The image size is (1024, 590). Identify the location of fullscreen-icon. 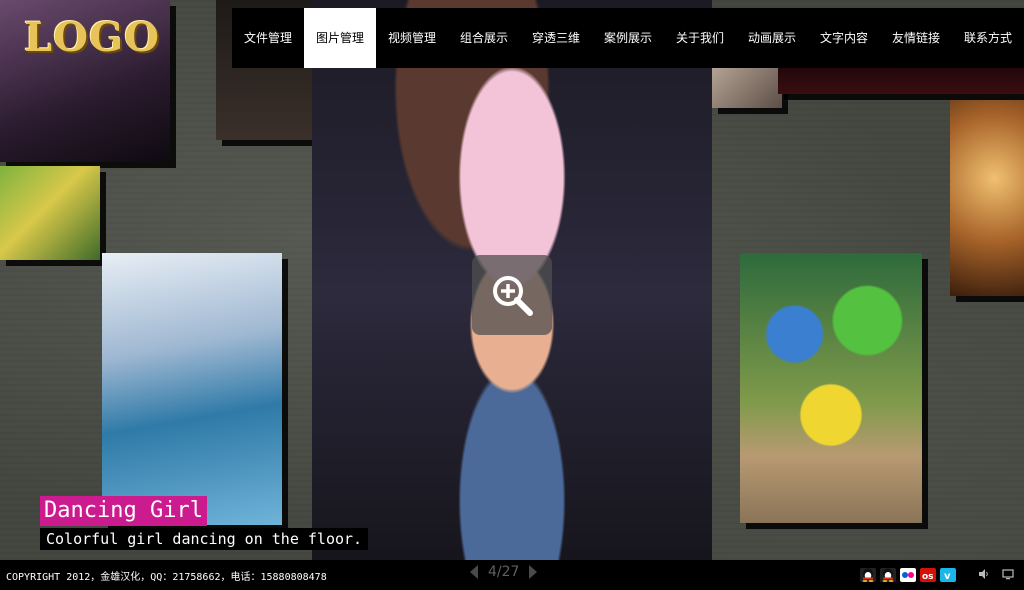
(1008, 574).